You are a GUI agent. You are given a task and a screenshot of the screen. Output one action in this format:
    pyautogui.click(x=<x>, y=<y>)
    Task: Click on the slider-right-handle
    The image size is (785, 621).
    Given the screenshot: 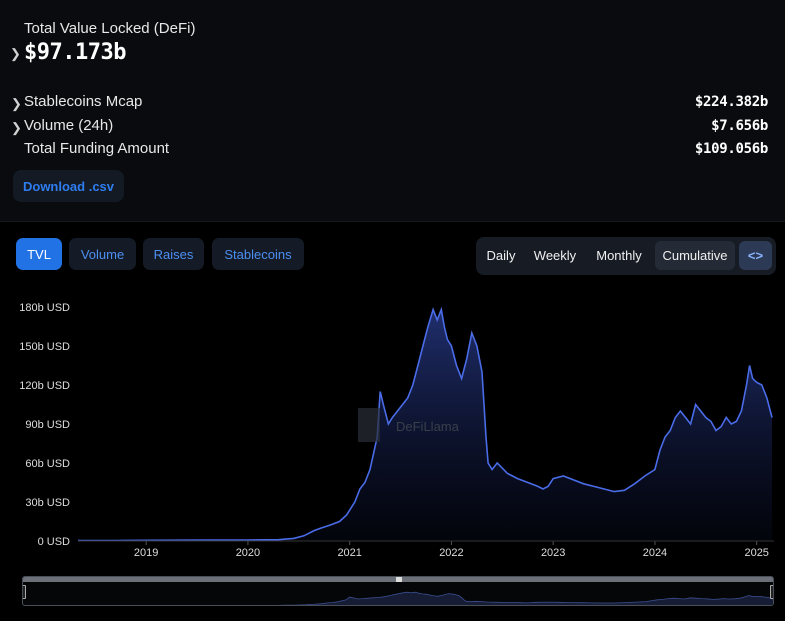 What is the action you would take?
    pyautogui.click(x=771, y=592)
    